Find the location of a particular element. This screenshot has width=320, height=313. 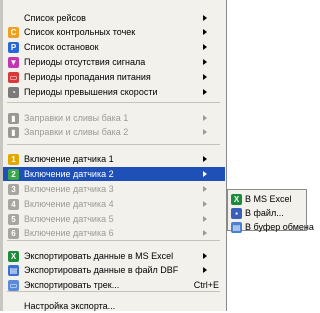

p-letter-icon: P is located at coordinates (13, 47).